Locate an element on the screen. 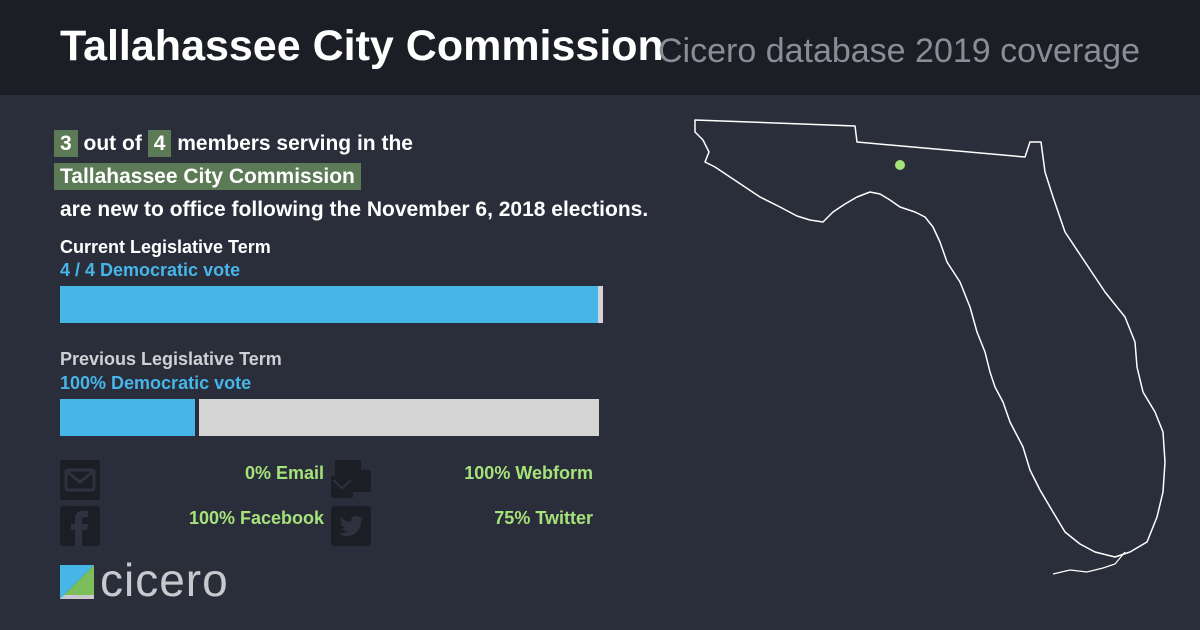  previous-term-democratic-fill is located at coordinates (127, 417).